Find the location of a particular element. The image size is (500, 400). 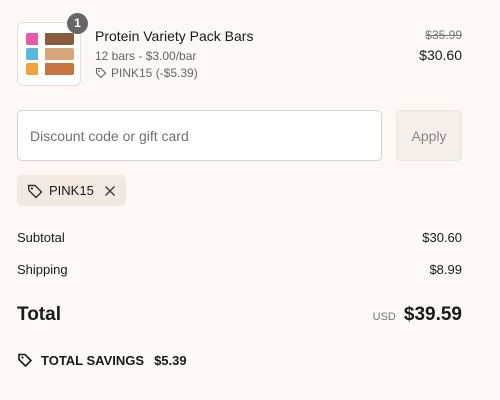

product-discount: PINK15 (-$5.39) is located at coordinates (146, 73).